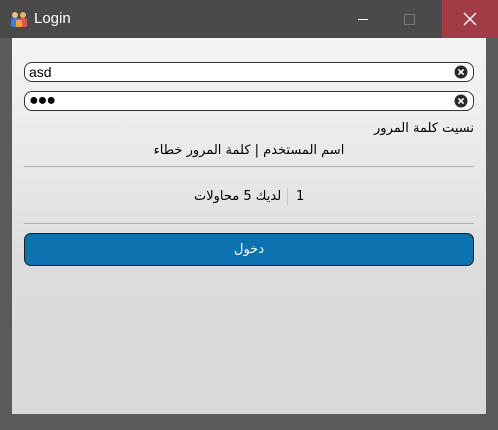 The height and width of the screenshot is (430, 498). Describe the element at coordinates (52, 18) in the screenshot. I see `window-title: Login` at that location.